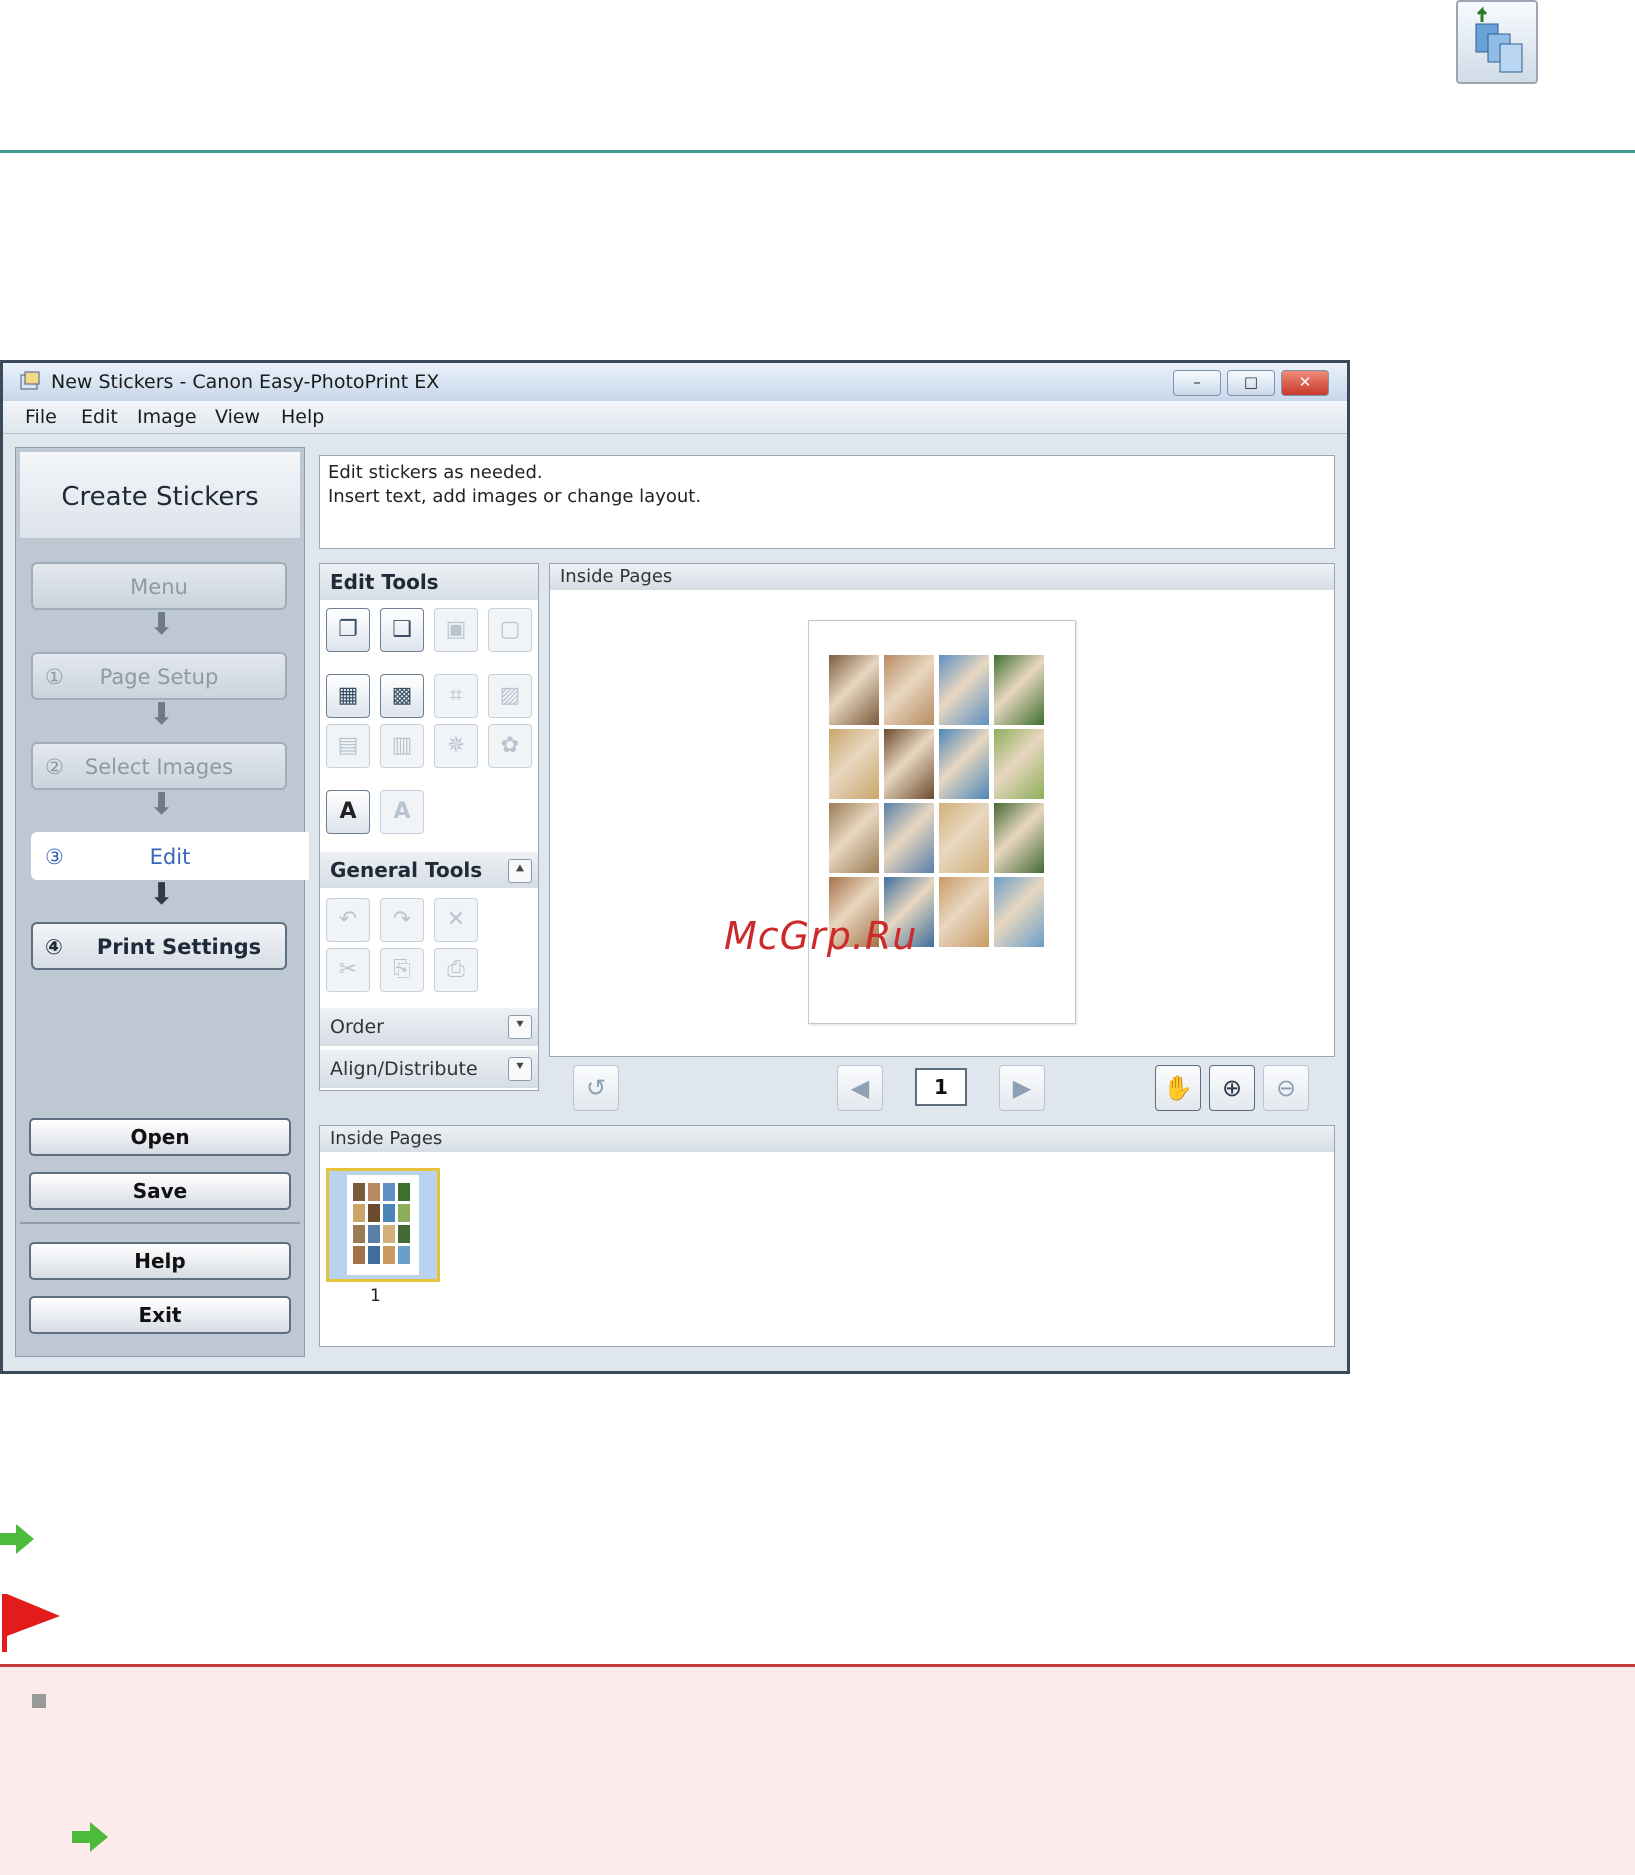 Image resolution: width=1635 pixels, height=1875 pixels. Describe the element at coordinates (348, 696) in the screenshot. I see `auto-layout-icon: ▦` at that location.